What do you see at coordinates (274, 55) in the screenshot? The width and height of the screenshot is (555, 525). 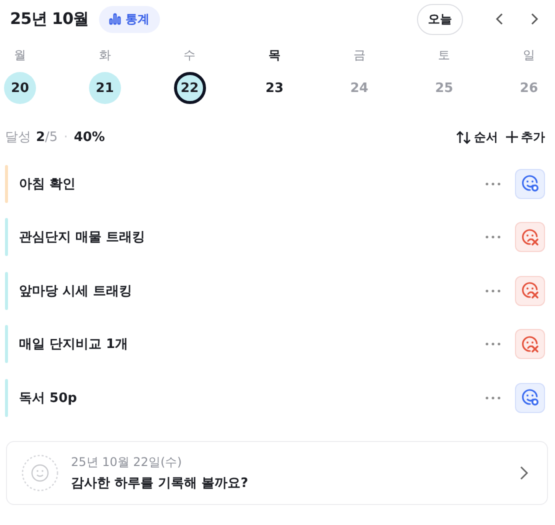 I see `weekday-label: 목` at bounding box center [274, 55].